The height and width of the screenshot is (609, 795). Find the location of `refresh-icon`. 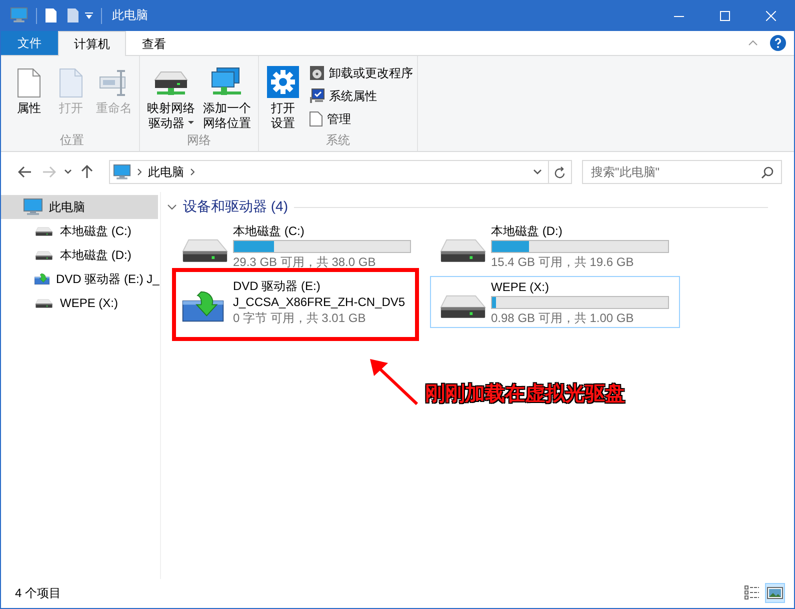

refresh-icon is located at coordinates (560, 172).